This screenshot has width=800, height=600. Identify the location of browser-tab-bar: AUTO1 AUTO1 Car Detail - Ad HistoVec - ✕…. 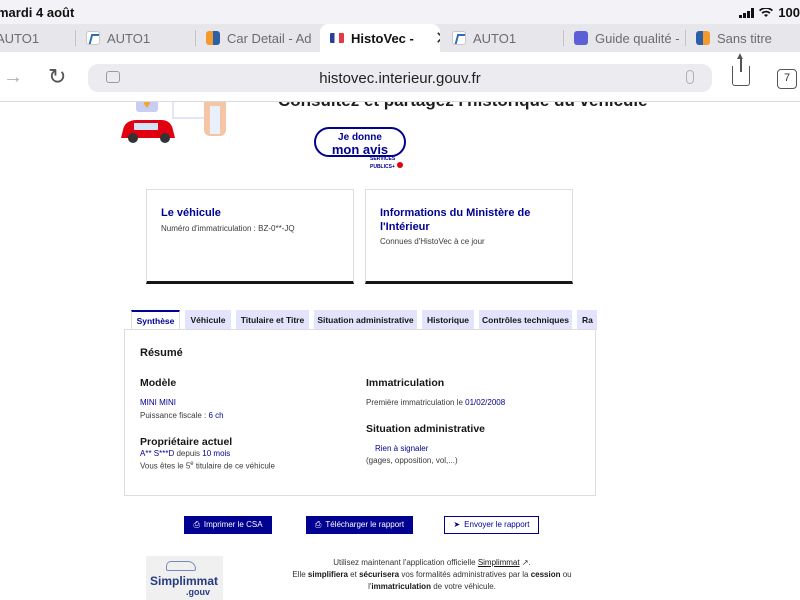
(400, 38).